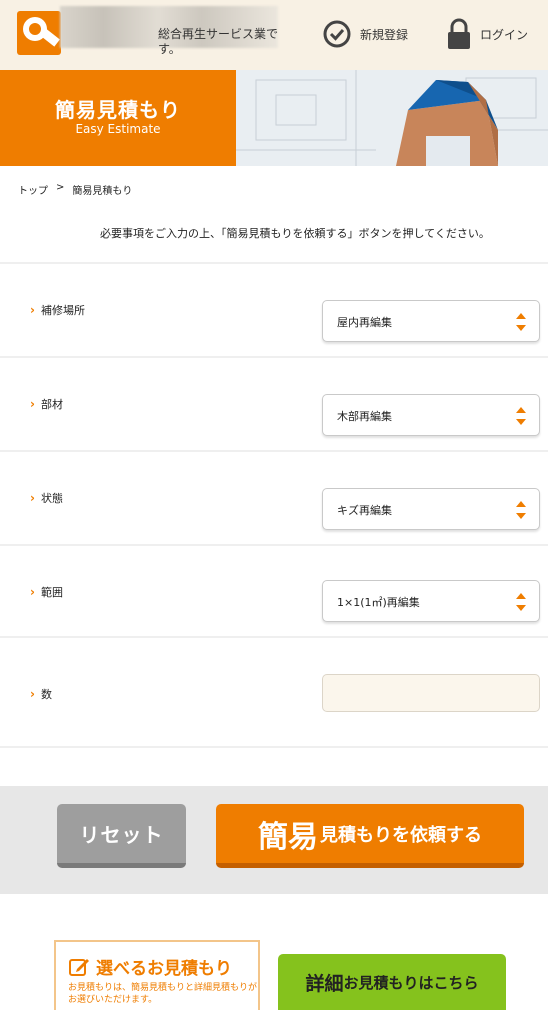  What do you see at coordinates (401, 835) in the screenshot?
I see `submit-label-rest: 見積もりを依頼する` at bounding box center [401, 835].